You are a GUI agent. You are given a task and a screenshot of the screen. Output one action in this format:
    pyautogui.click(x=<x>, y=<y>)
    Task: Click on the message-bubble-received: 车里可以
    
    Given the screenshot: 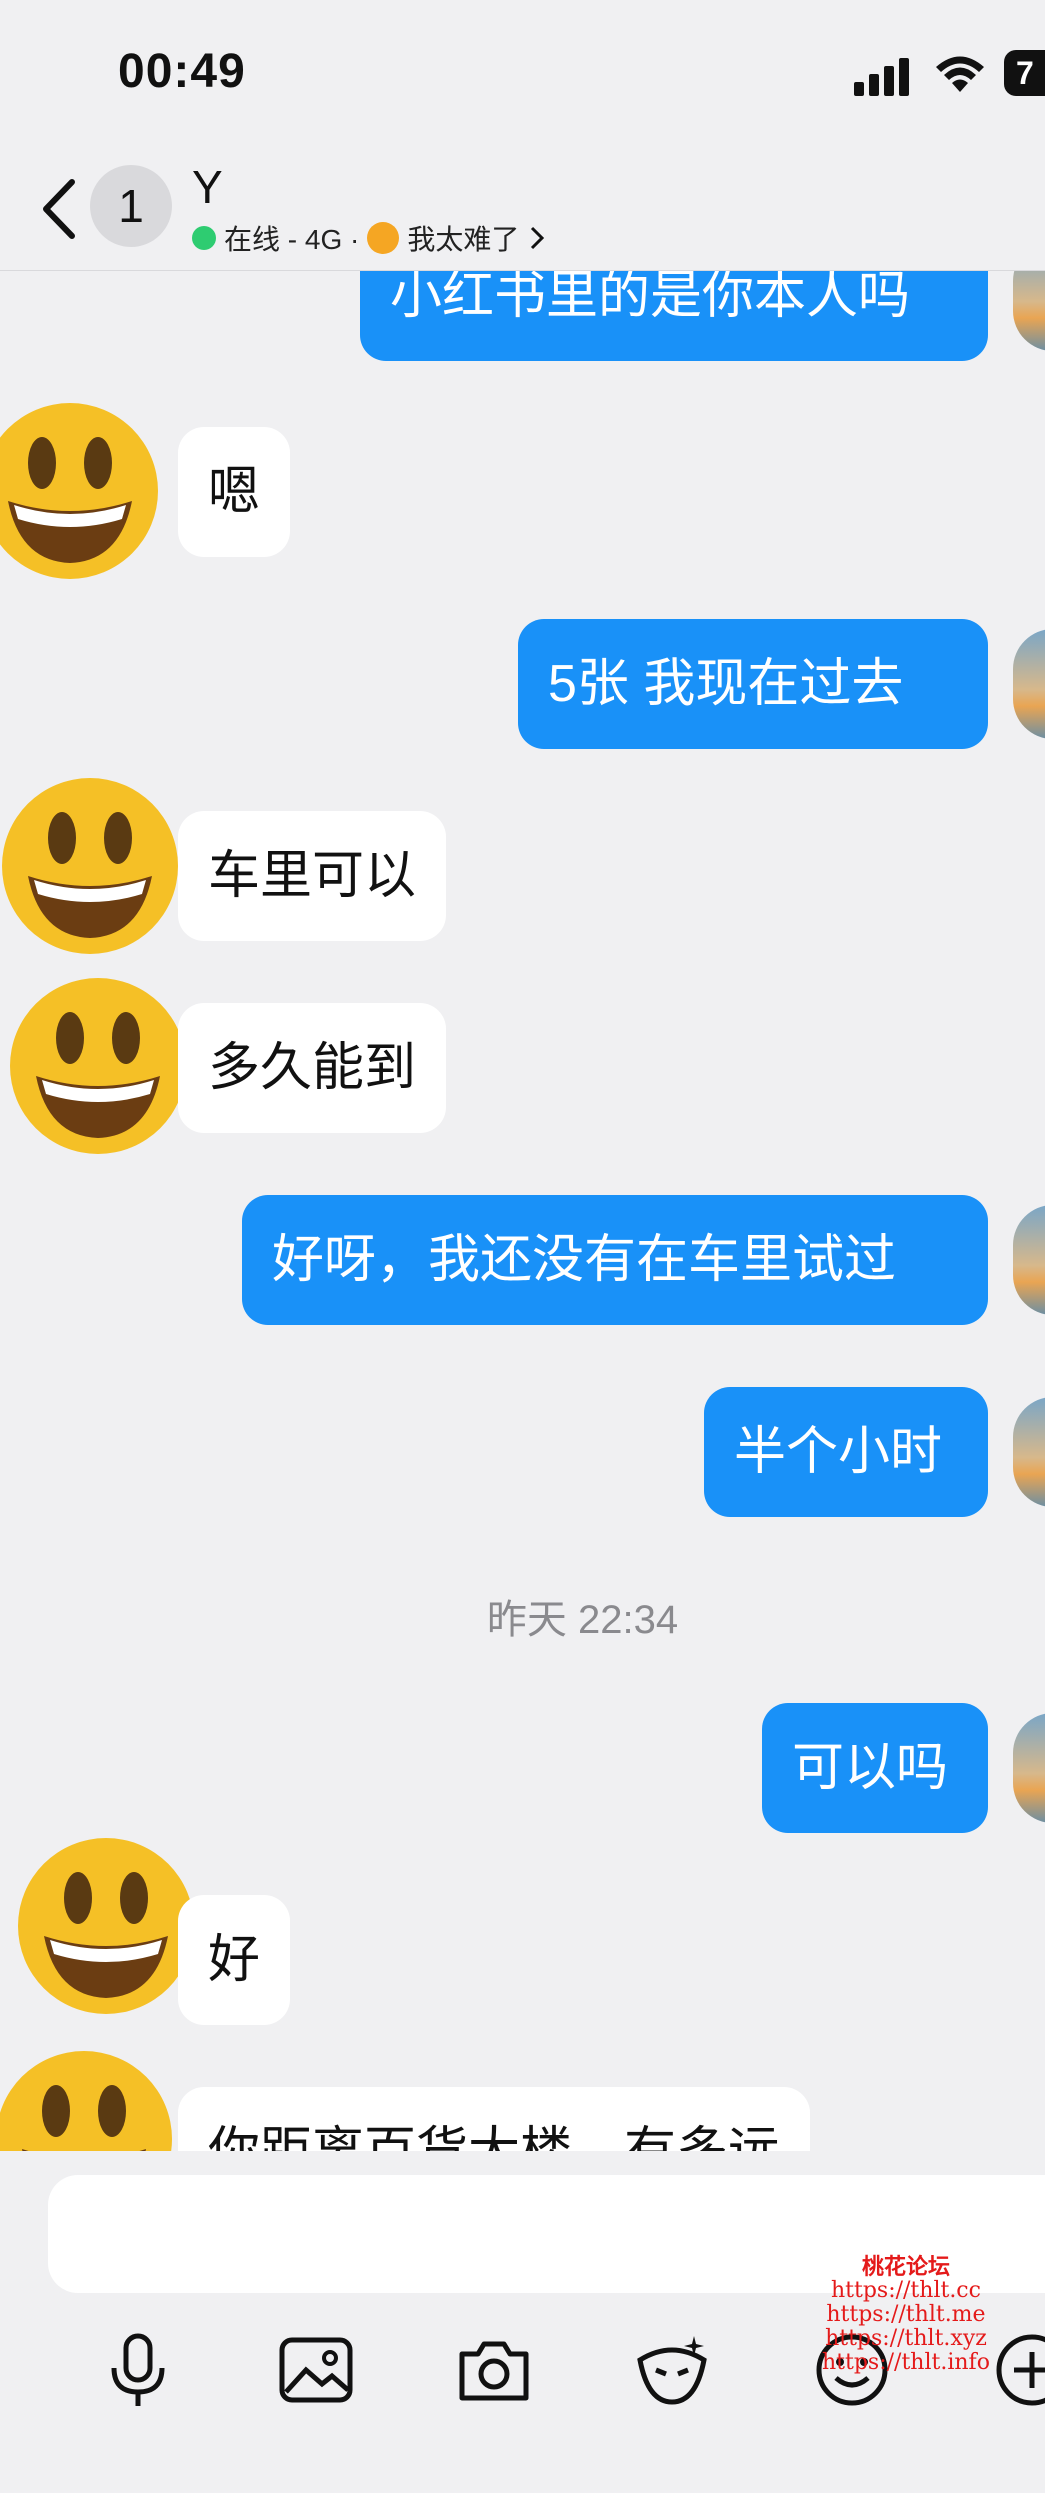 What is the action you would take?
    pyautogui.click(x=312, y=876)
    